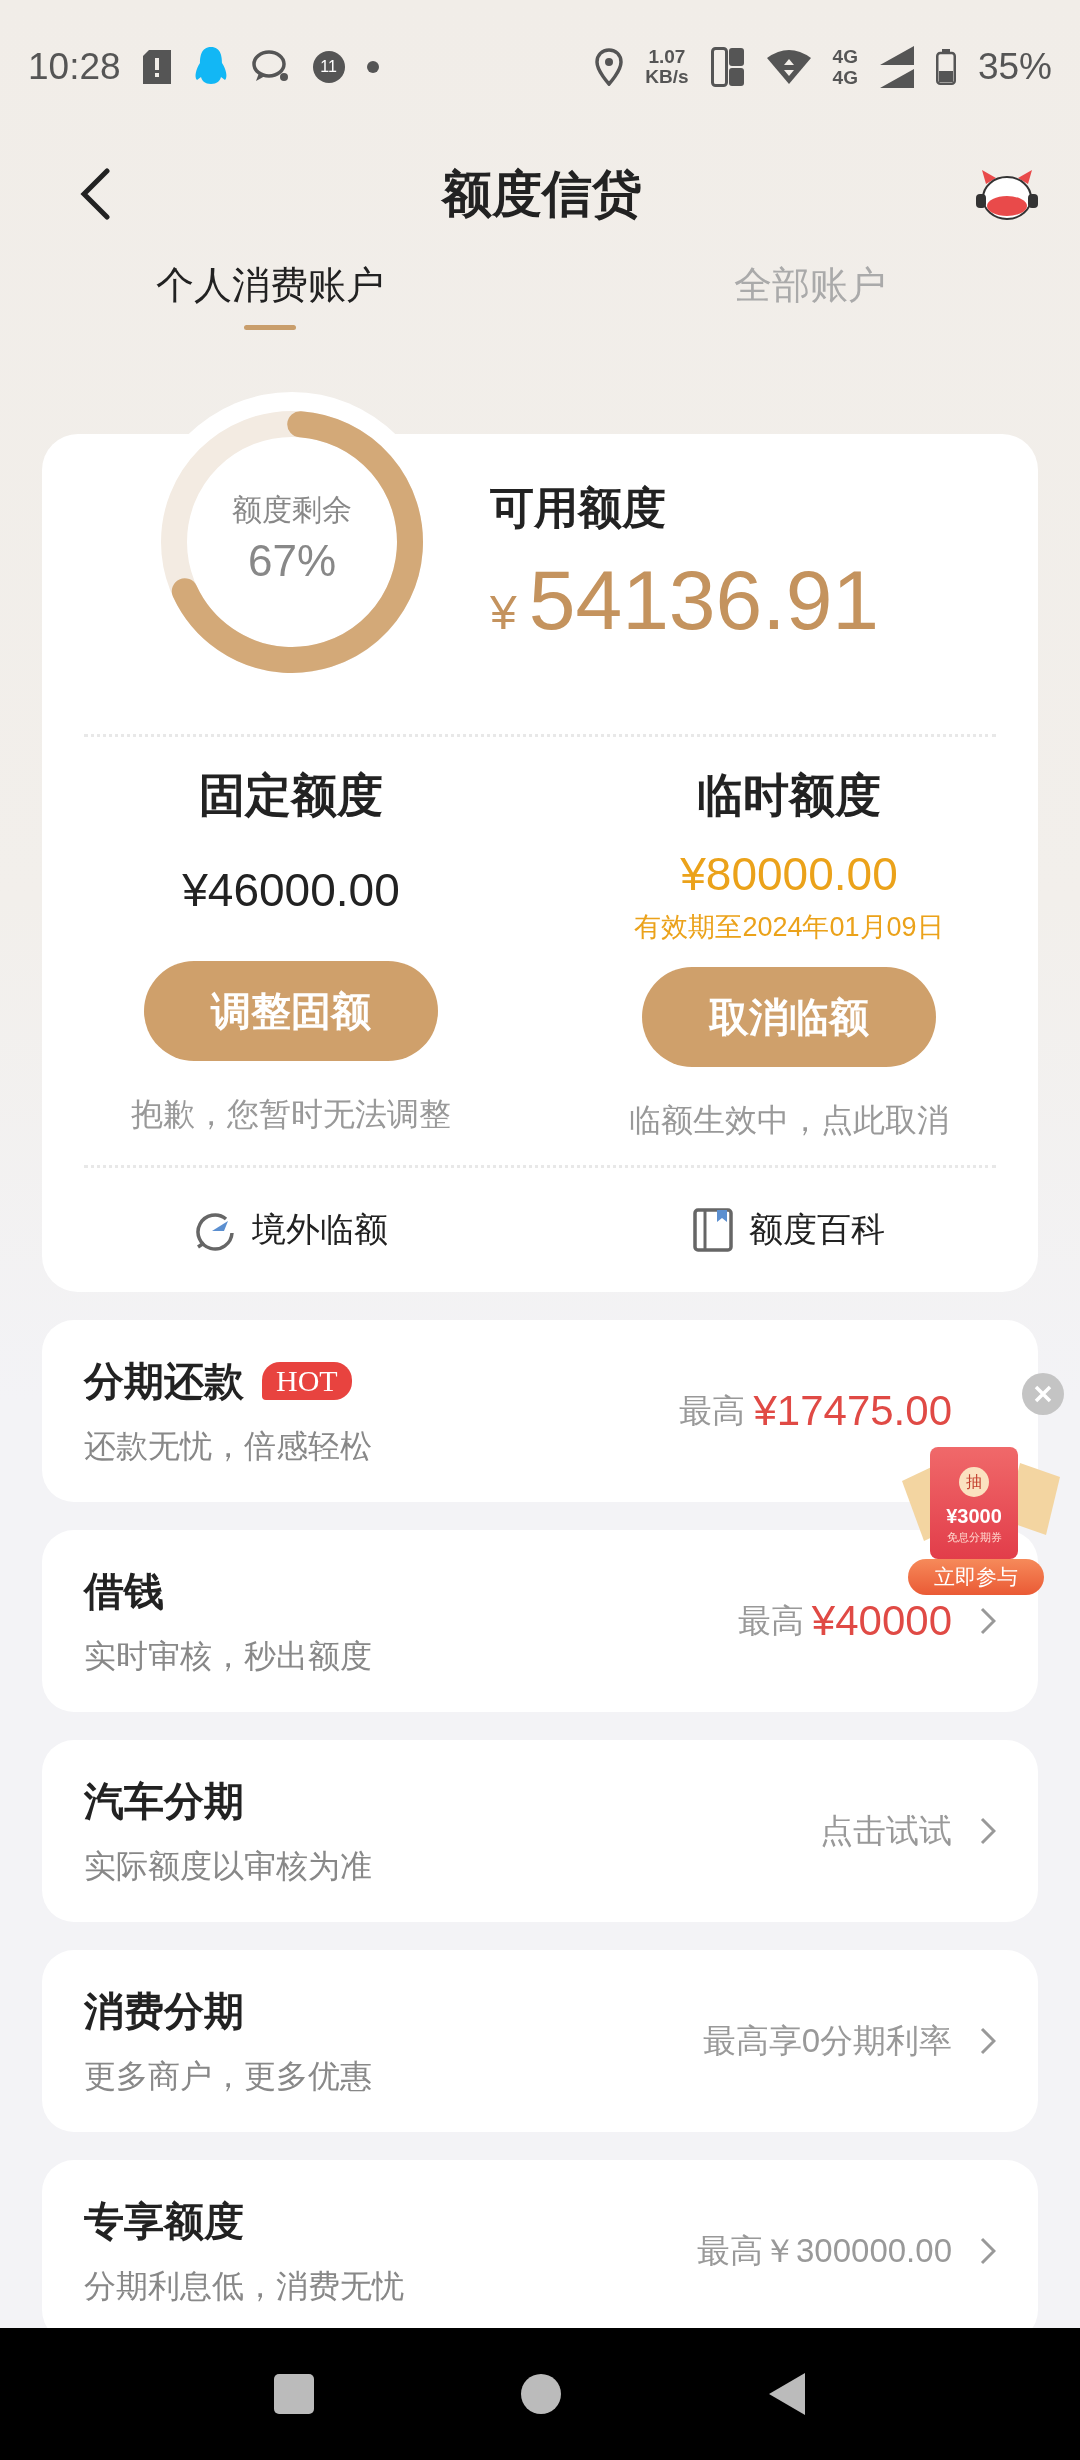 The height and width of the screenshot is (2460, 1080). What do you see at coordinates (540, 2244) in the screenshot?
I see `product-card: 专享额度 分期利息低，消费无忧 最高￥300000.00` at bounding box center [540, 2244].